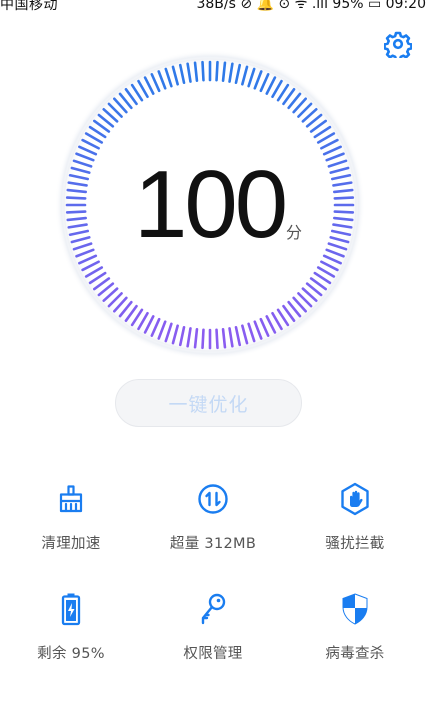 This screenshot has height=702, width=426. I want to click on tool-cleanup: 清理加速, so click(71, 527).